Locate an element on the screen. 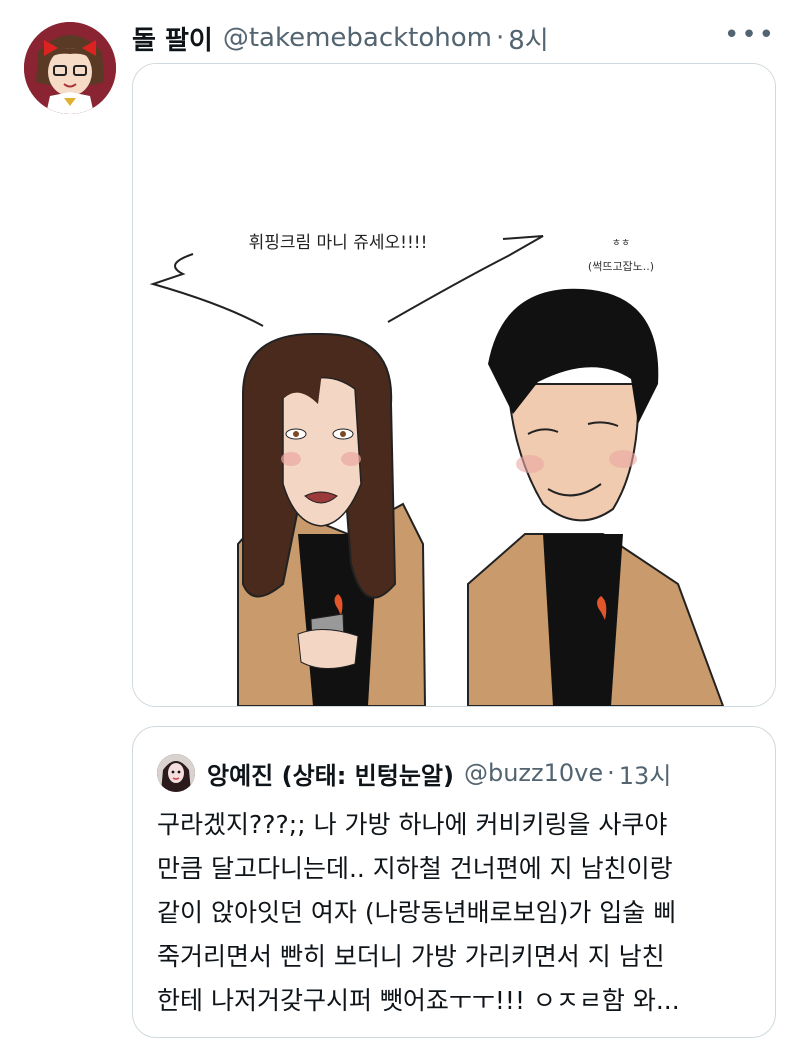 Image resolution: width=800 pixels, height=1038 pixels. quoted-avatar-image is located at coordinates (176, 773).